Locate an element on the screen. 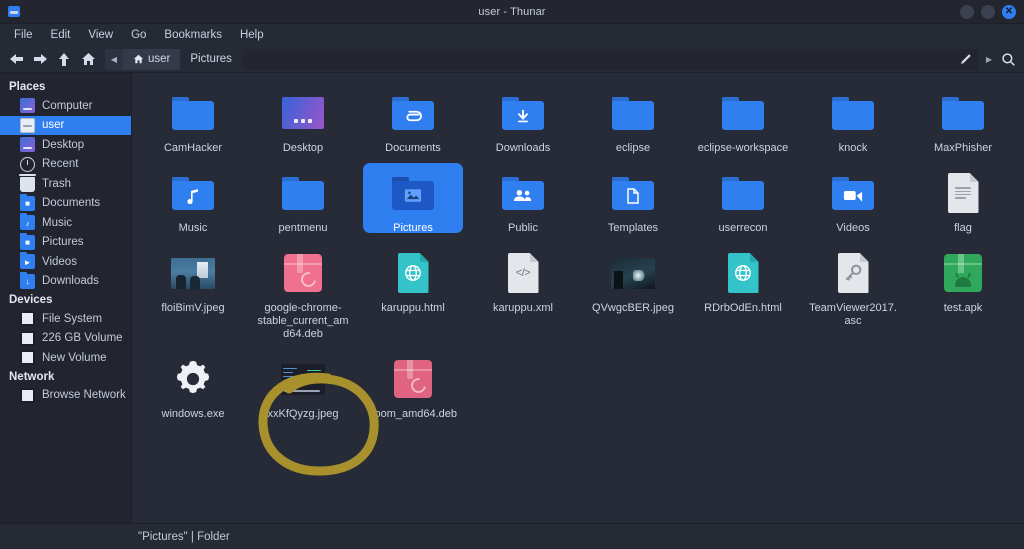  sidebar-item-user: user is located at coordinates (65, 125).